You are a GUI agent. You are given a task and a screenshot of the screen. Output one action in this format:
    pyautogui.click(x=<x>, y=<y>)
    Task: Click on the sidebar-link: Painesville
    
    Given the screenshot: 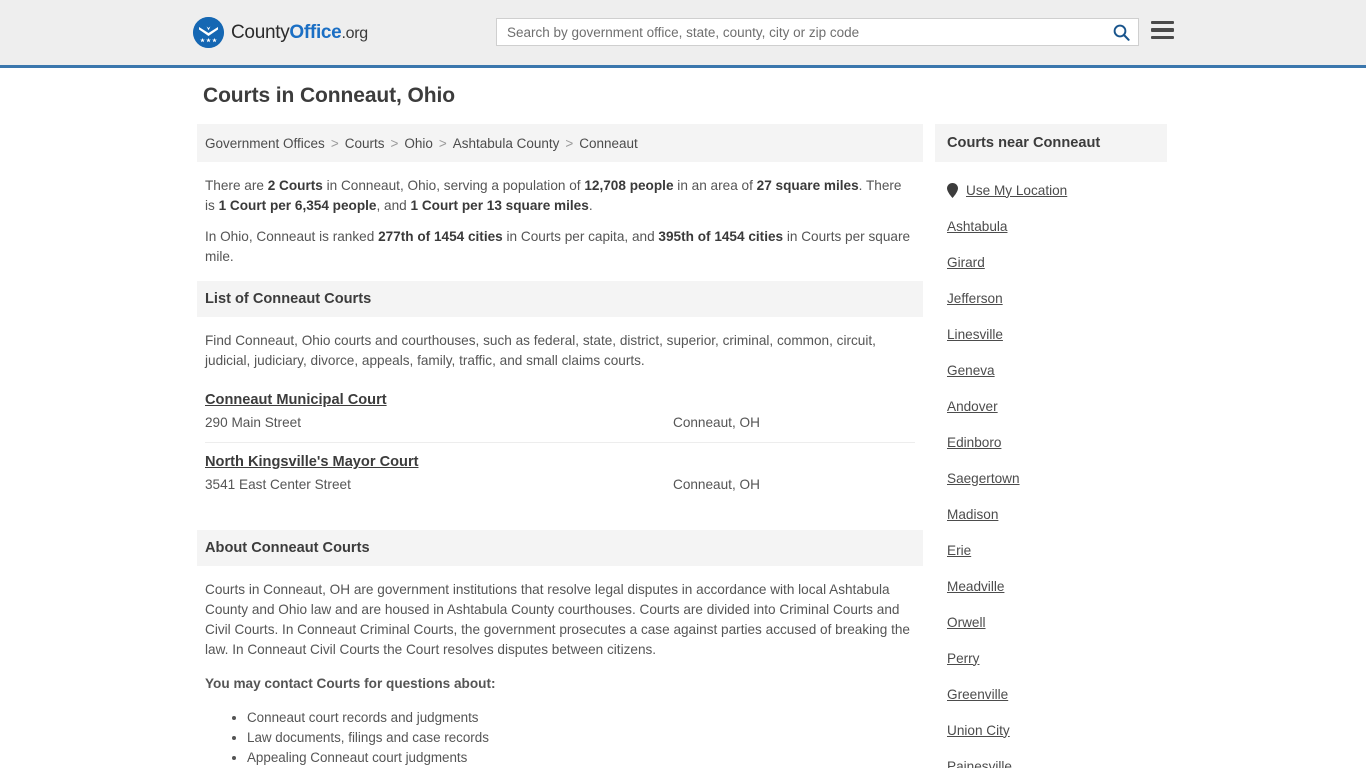 What is the action you would take?
    pyautogui.click(x=979, y=763)
    